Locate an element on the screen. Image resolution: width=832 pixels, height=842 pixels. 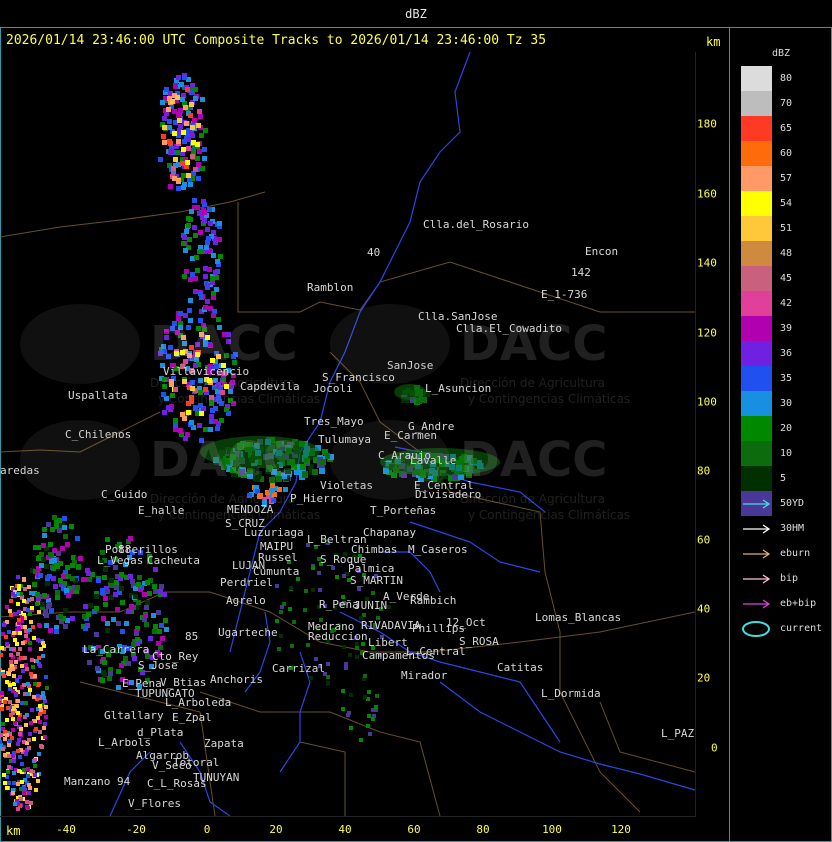
dacc-logo-mark is located at coordinates (390, 344).